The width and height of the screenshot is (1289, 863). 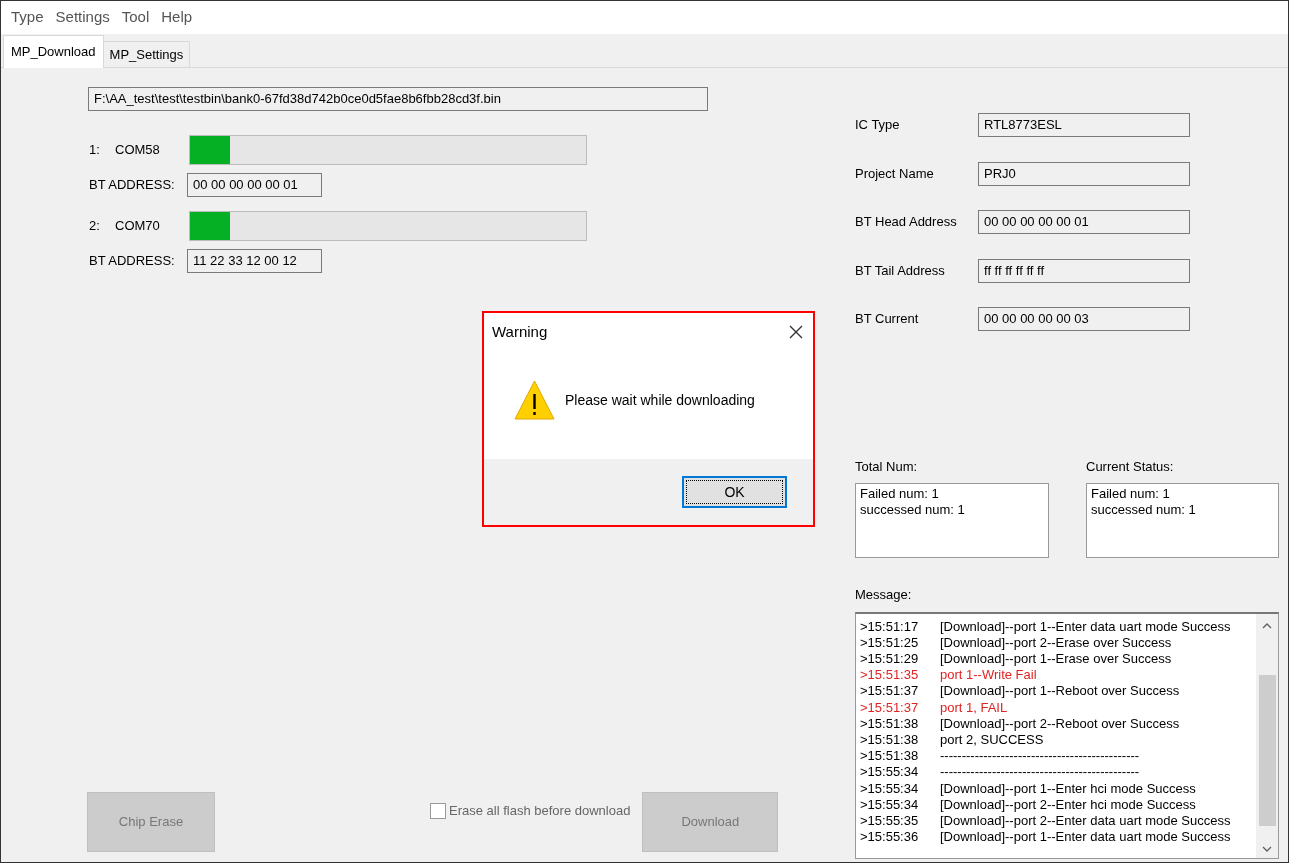 What do you see at coordinates (1060, 691) in the screenshot?
I see `log-text: [Download]--port 1--Reboot over Success` at bounding box center [1060, 691].